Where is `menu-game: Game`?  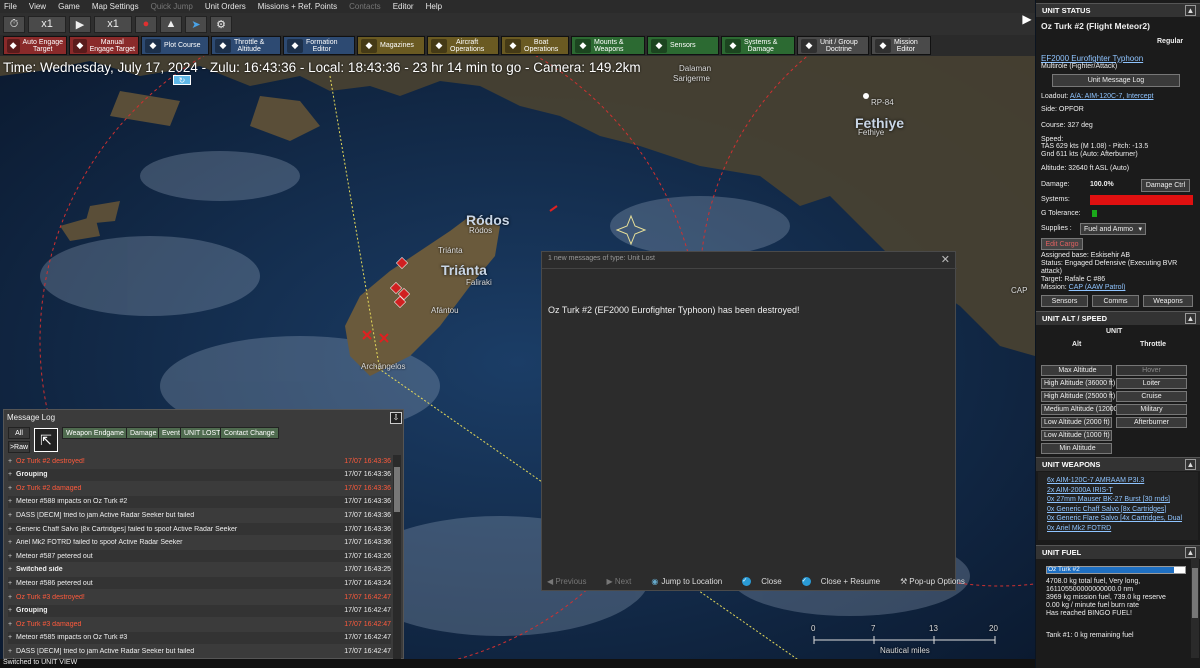
menu-game: Game is located at coordinates (69, 6).